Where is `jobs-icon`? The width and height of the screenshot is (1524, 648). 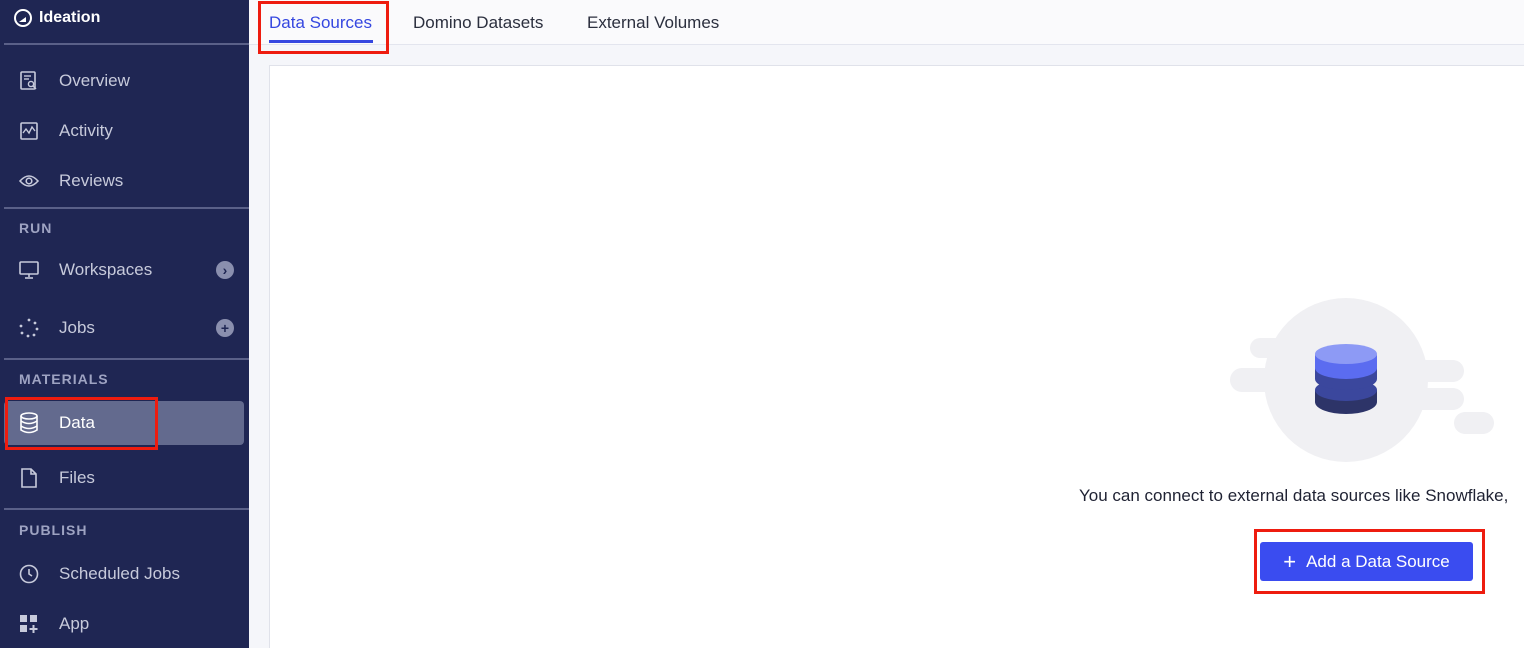 jobs-icon is located at coordinates (29, 328).